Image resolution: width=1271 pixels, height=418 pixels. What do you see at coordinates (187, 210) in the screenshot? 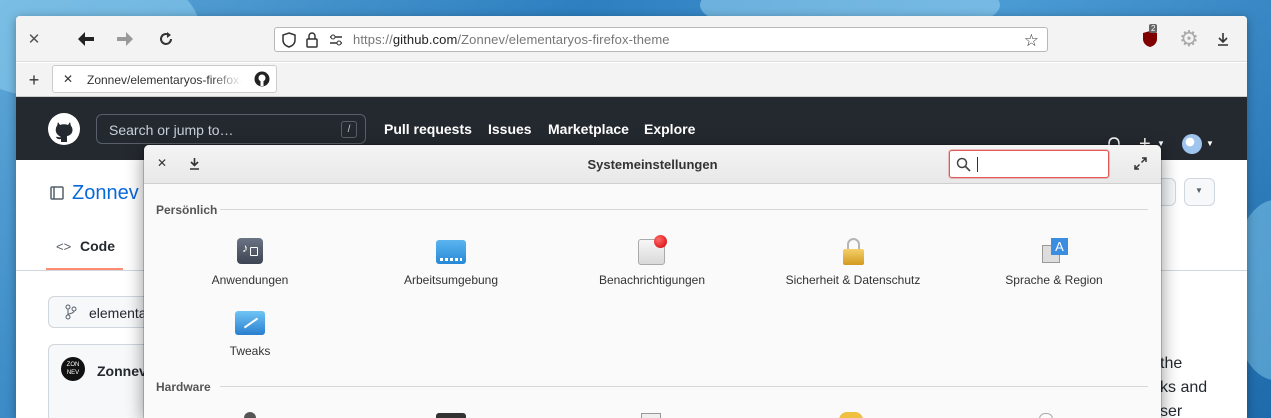
I see `section-personal-label: Persönlich` at bounding box center [187, 210].